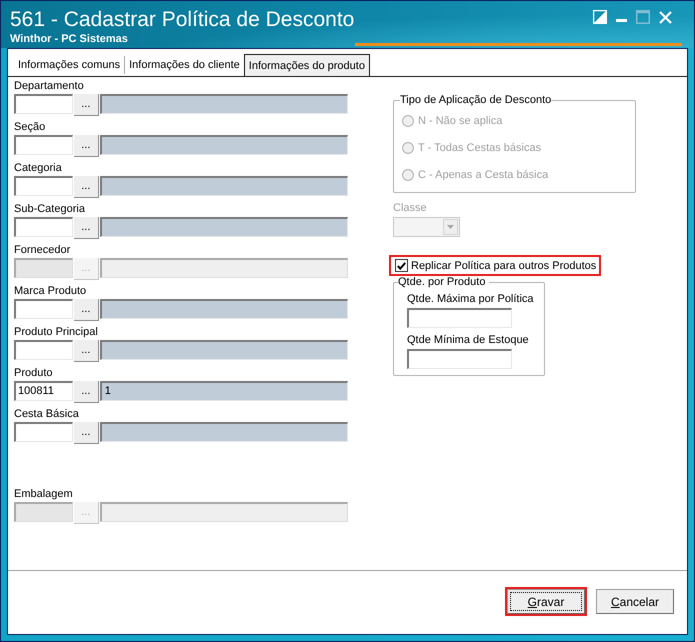  Describe the element at coordinates (546, 601) in the screenshot. I see `dialog-button: Gravar` at that location.